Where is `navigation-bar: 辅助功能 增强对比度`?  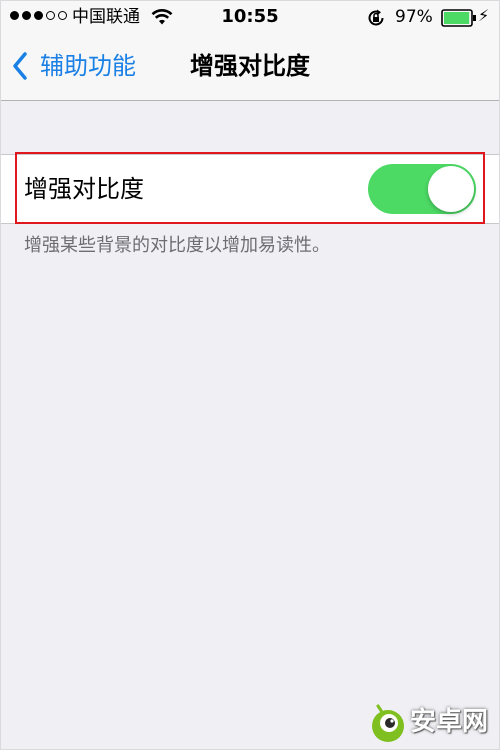 navigation-bar: 辅助功能 增强对比度 is located at coordinates (250, 68).